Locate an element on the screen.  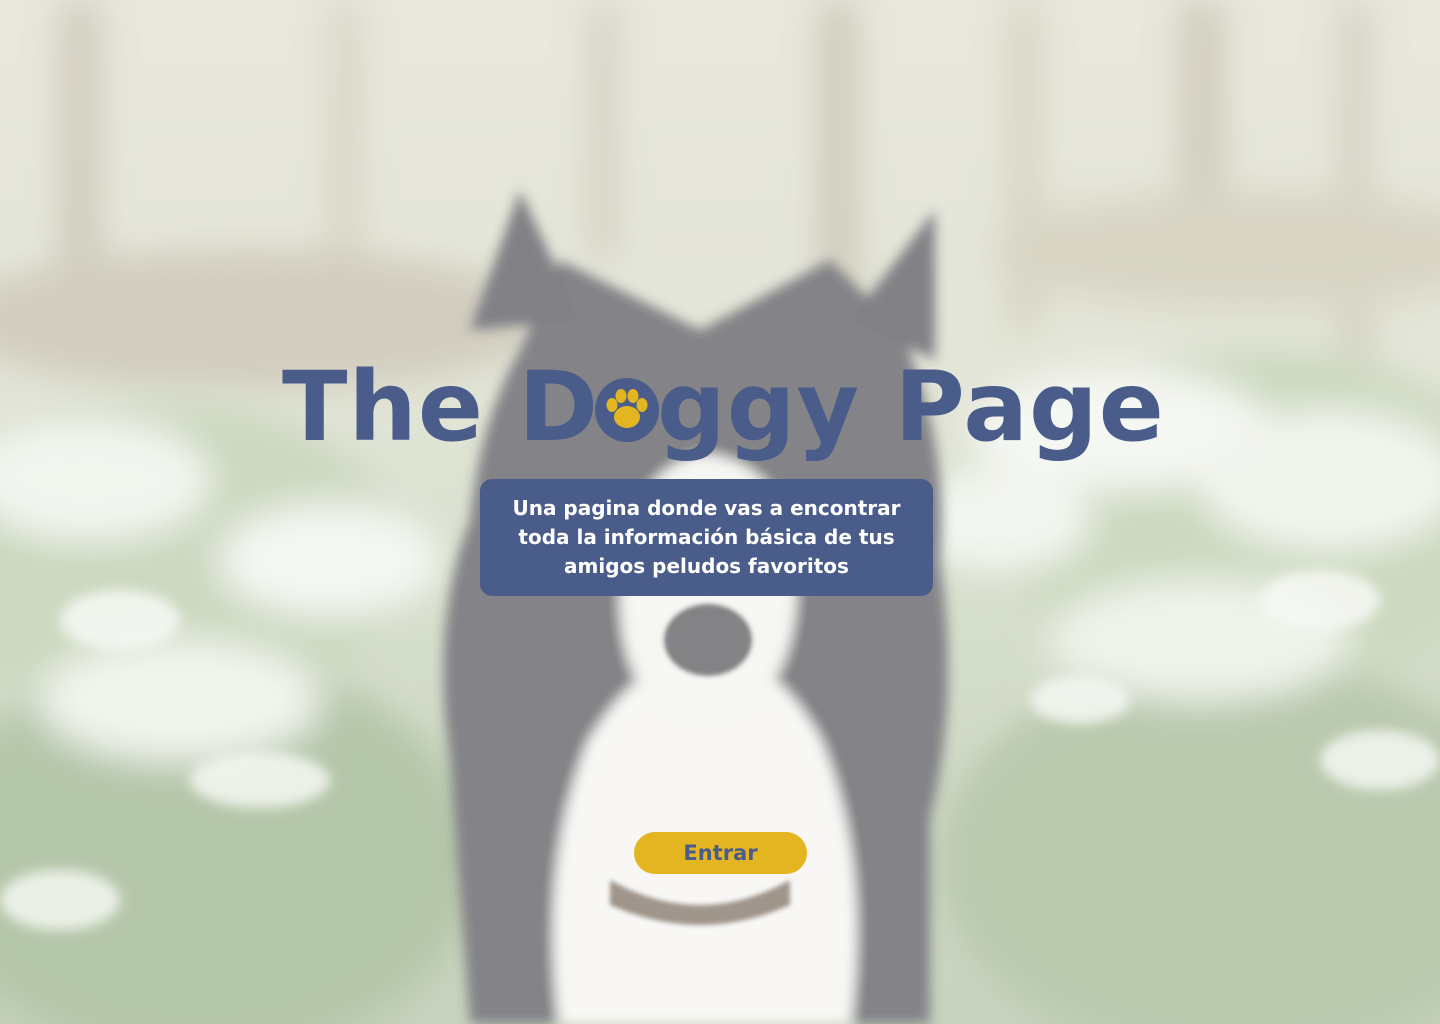
page-title: The D ggy Page is located at coordinates (723, 407).